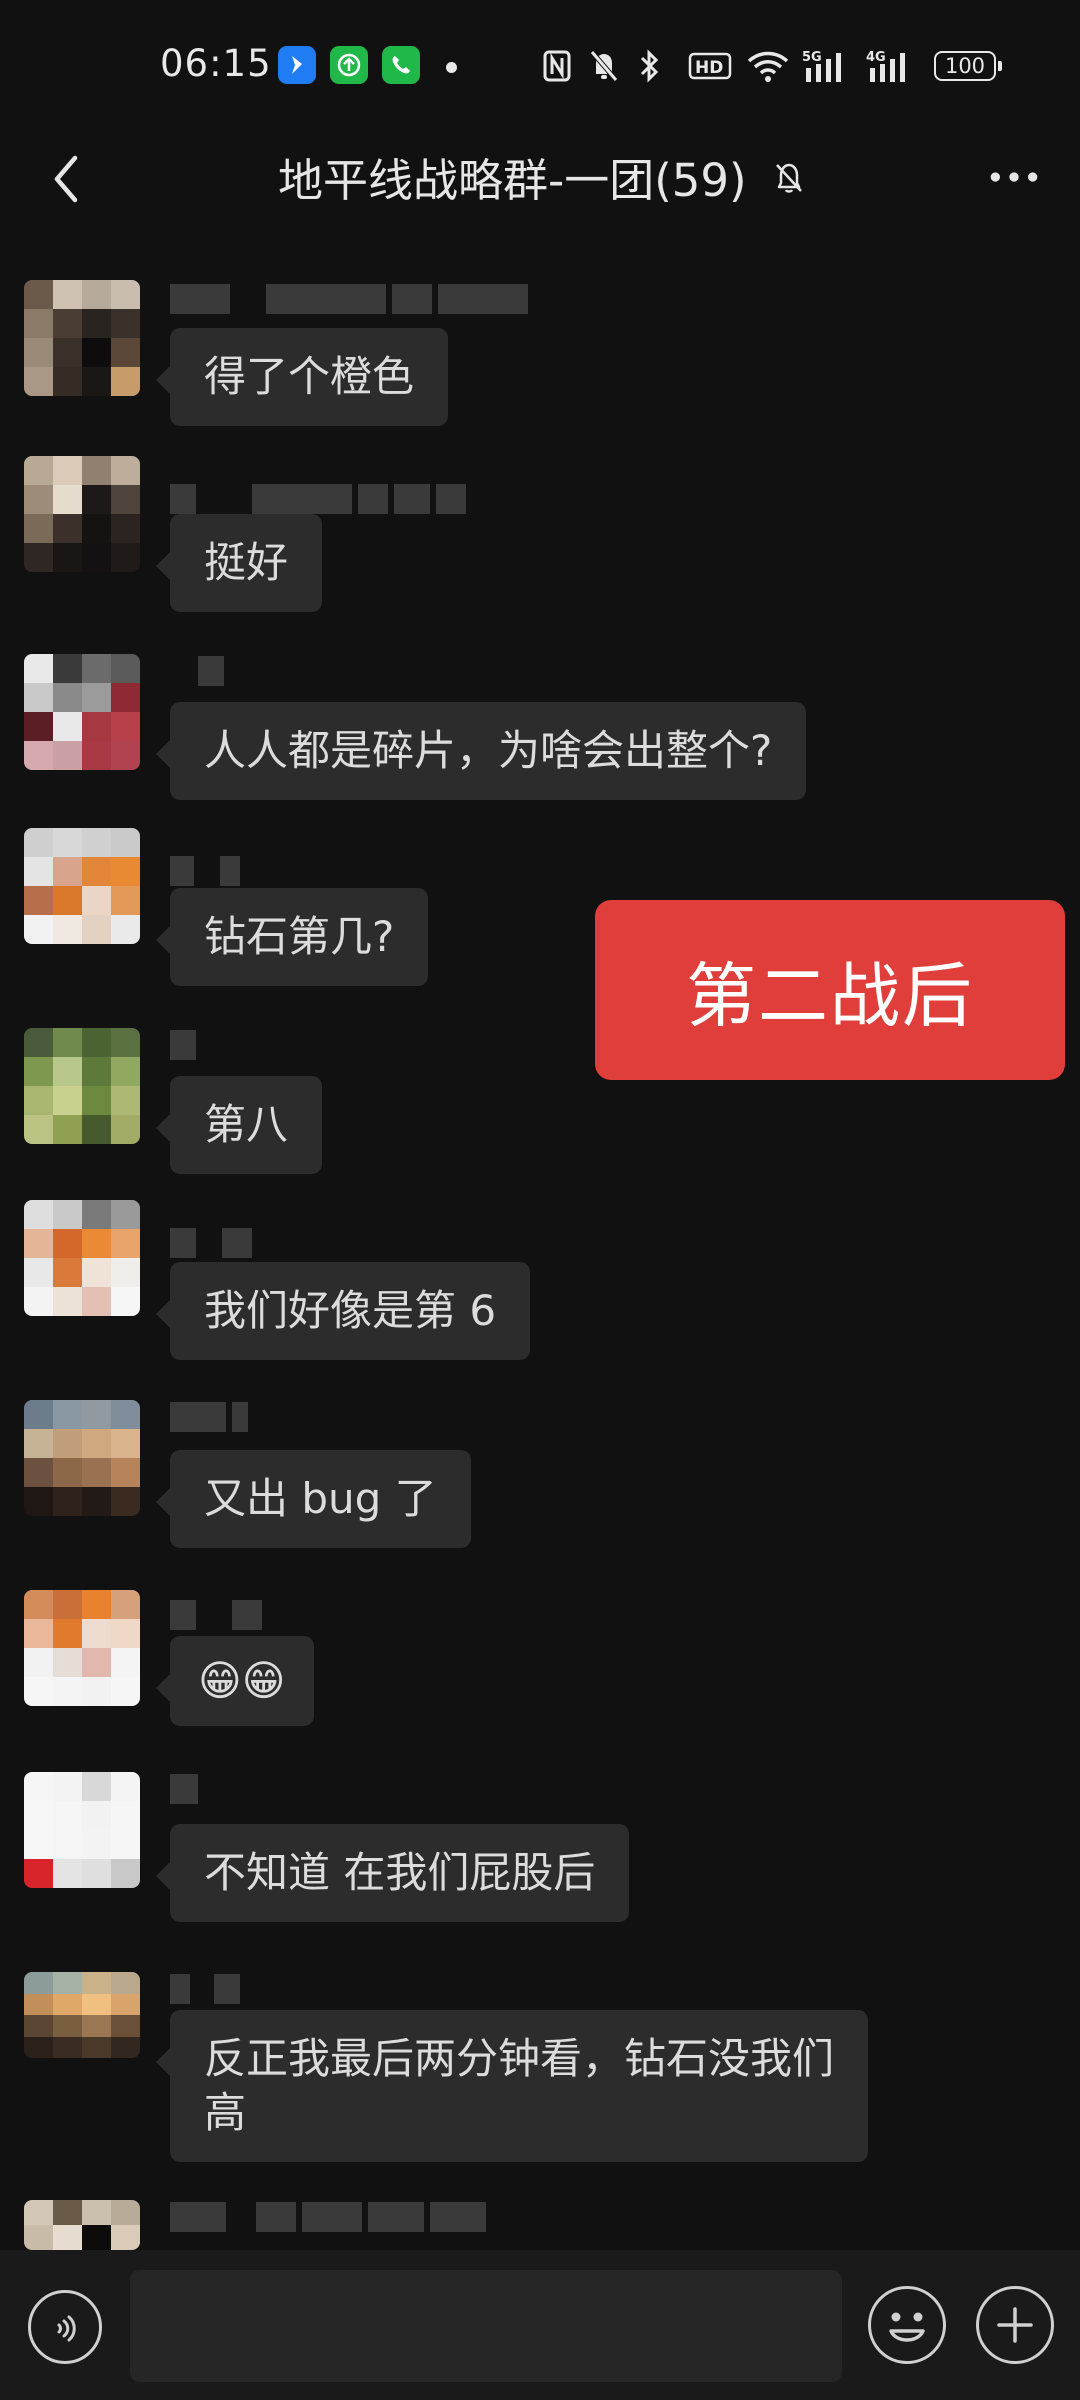 Image resolution: width=1080 pixels, height=2400 pixels. Describe the element at coordinates (392, 1873) in the screenshot. I see `message-bubble: 不知道 在我们屁股后` at that location.